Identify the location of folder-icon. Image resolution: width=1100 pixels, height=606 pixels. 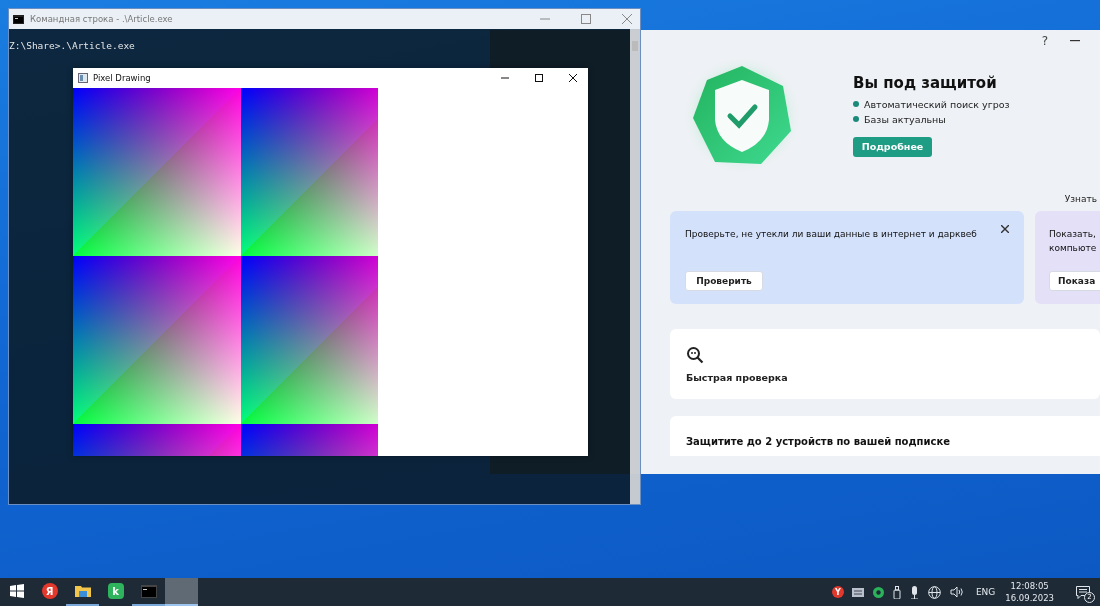
(82, 591).